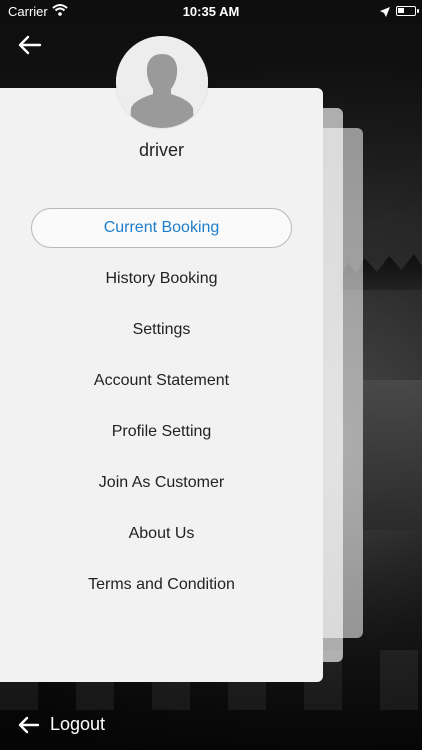 This screenshot has height=750, width=422. I want to click on menu-item-join-as-customer: Join As Customer, so click(161, 483).